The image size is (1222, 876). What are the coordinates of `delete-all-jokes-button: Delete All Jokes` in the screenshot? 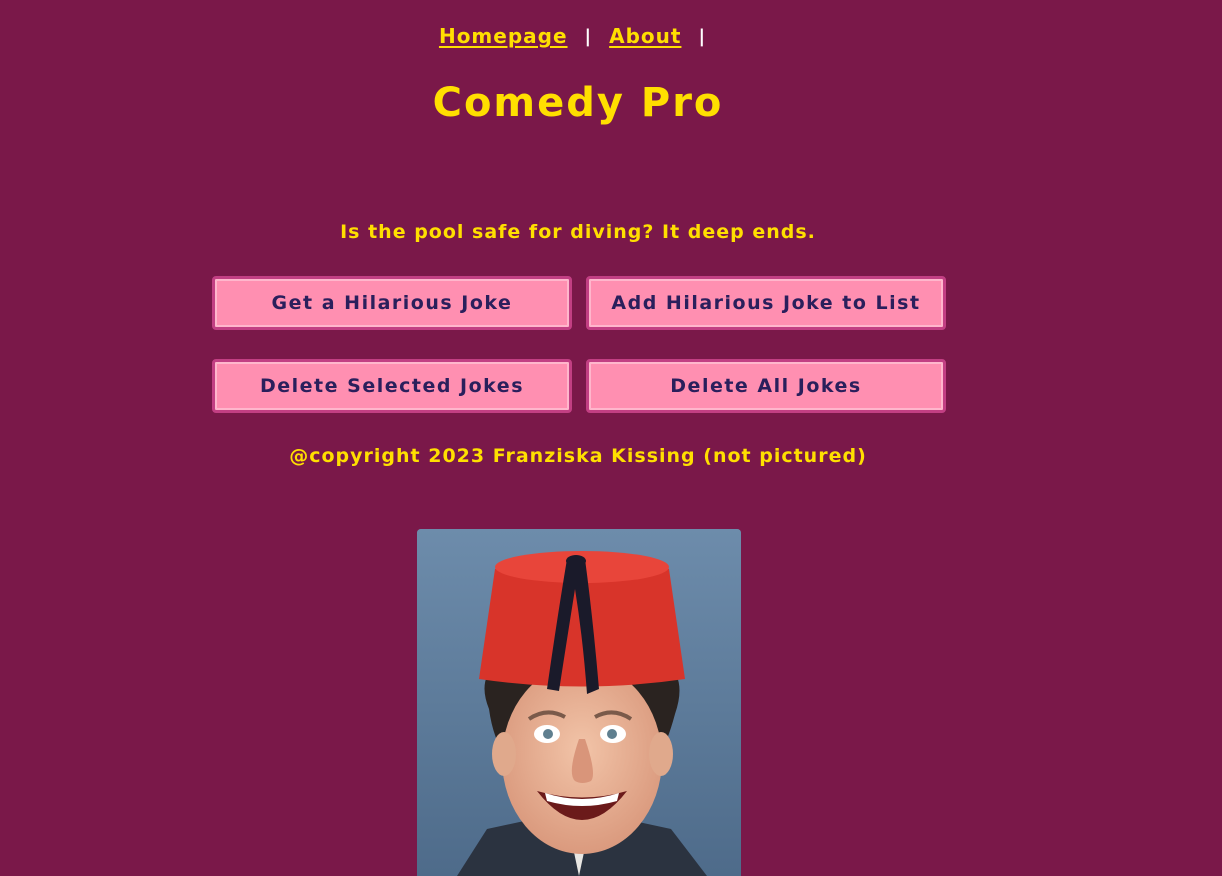 It's located at (766, 386).